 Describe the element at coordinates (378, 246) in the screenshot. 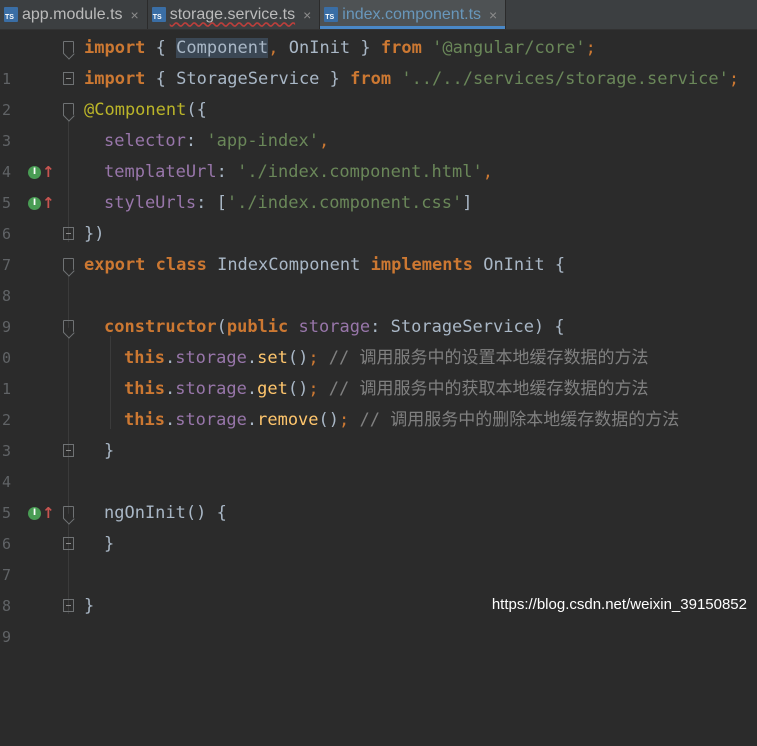

I see `code-line: 7 })` at that location.